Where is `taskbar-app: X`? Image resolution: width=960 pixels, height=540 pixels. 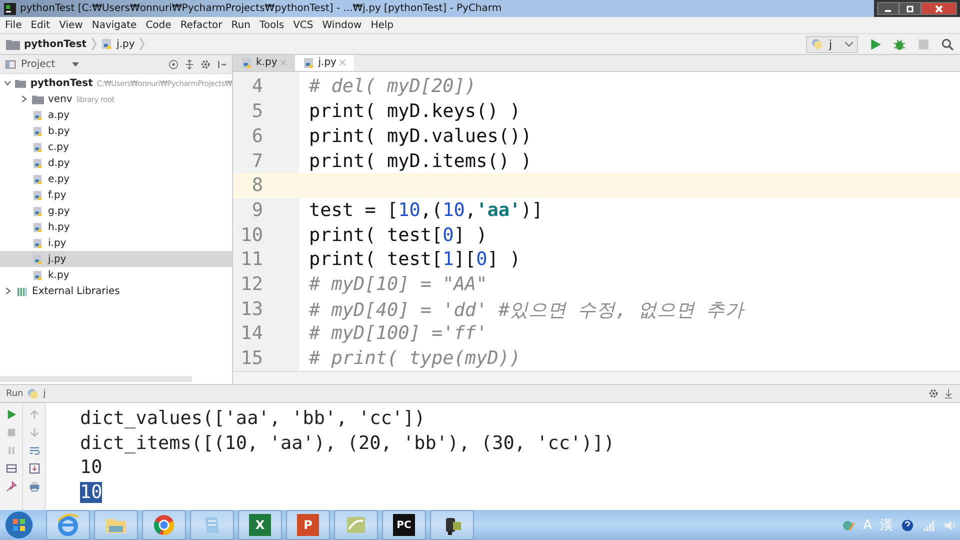
taskbar-app: X is located at coordinates (260, 525).